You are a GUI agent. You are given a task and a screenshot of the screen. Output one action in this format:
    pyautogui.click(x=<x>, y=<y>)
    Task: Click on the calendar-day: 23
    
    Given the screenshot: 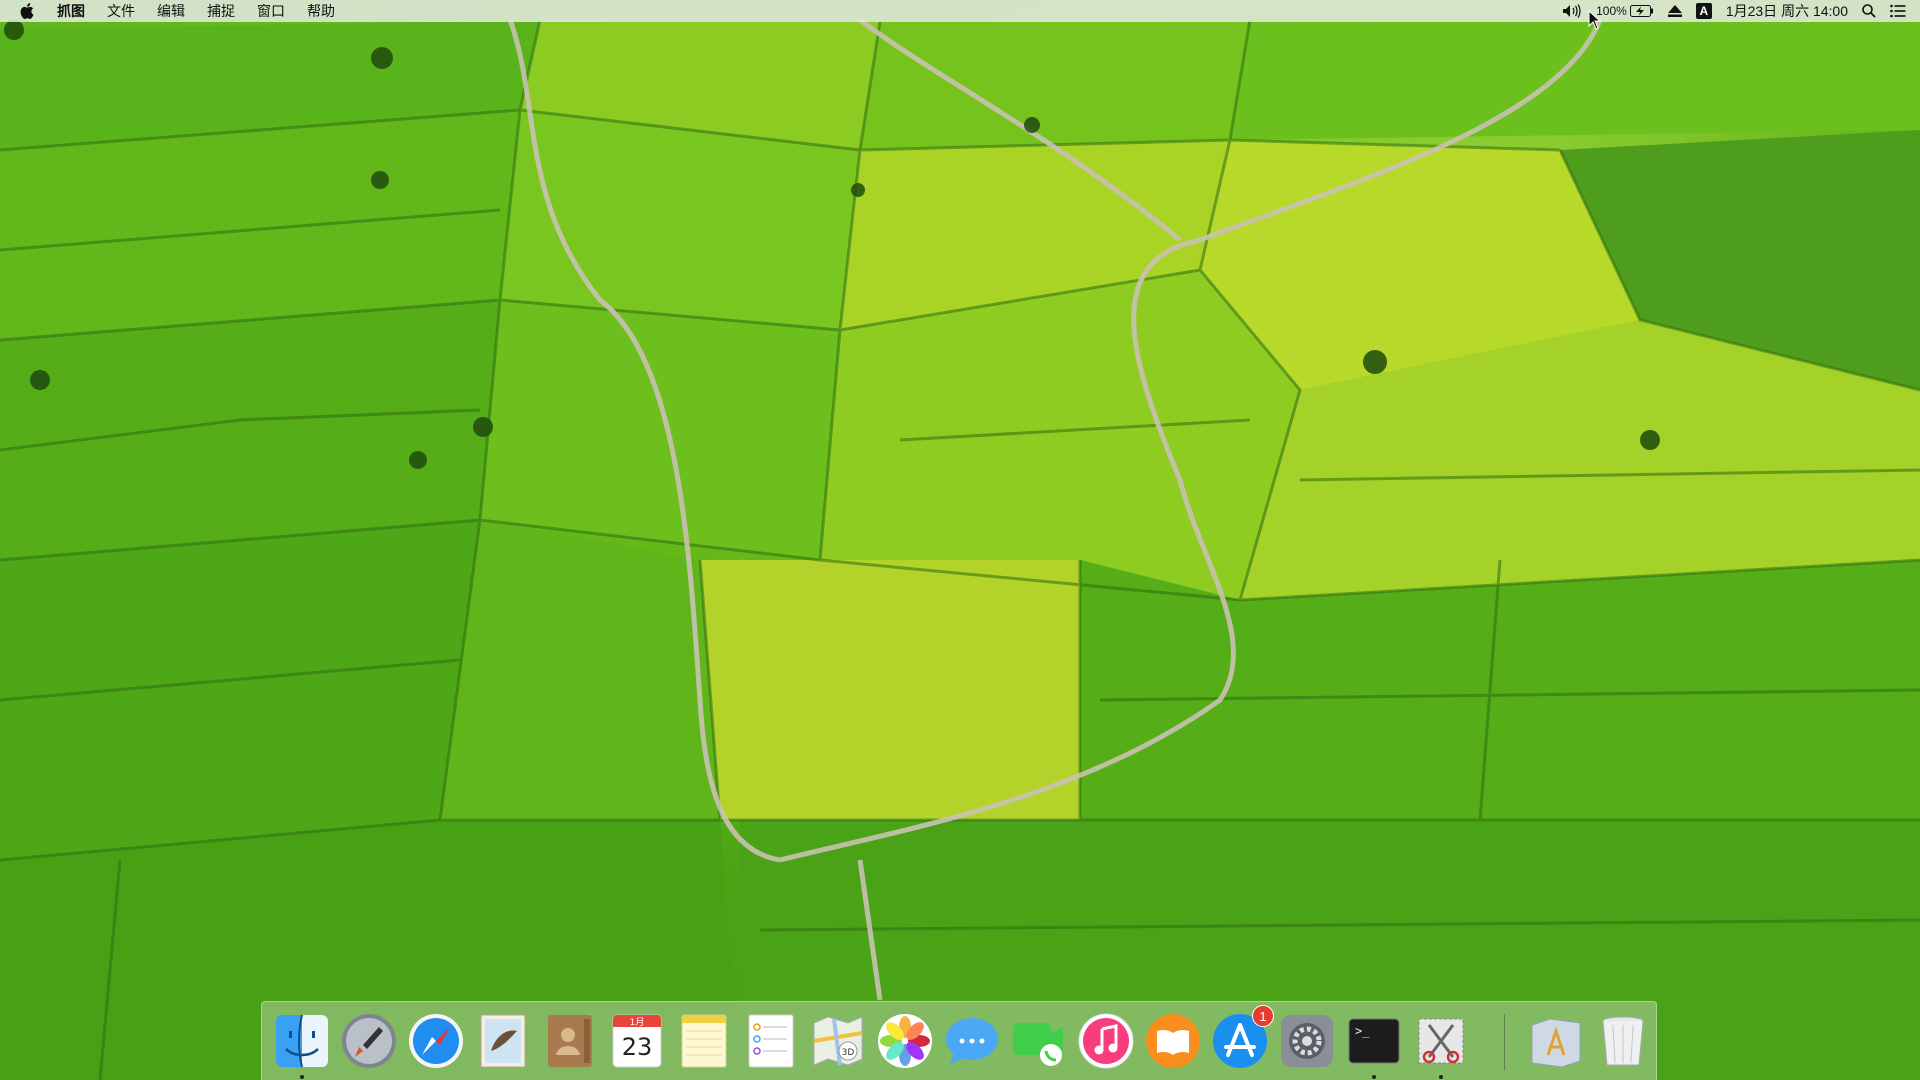 What is the action you would take?
    pyautogui.click(x=637, y=1047)
    